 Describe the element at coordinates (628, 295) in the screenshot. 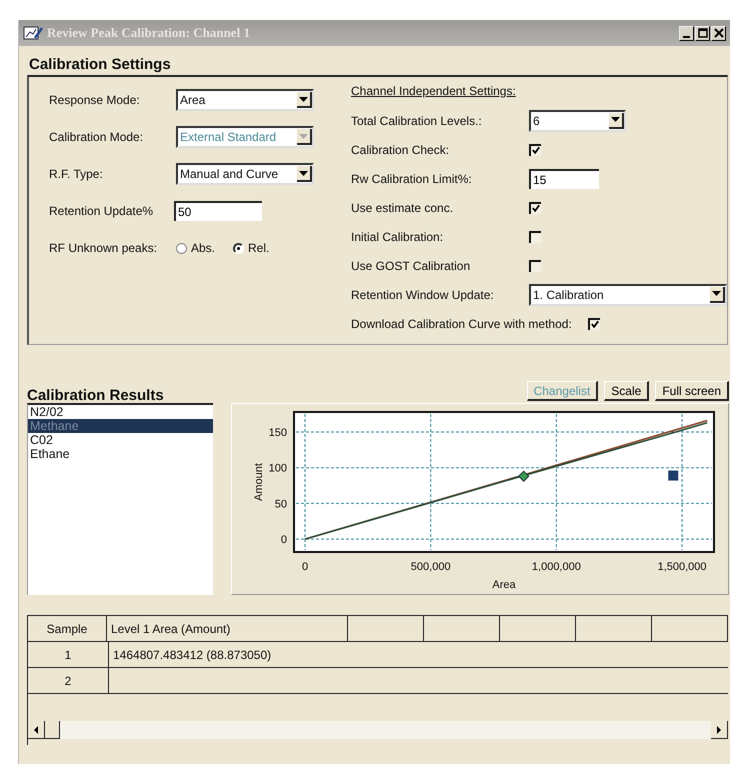

I see `dropdown: 1. Calibration` at that location.